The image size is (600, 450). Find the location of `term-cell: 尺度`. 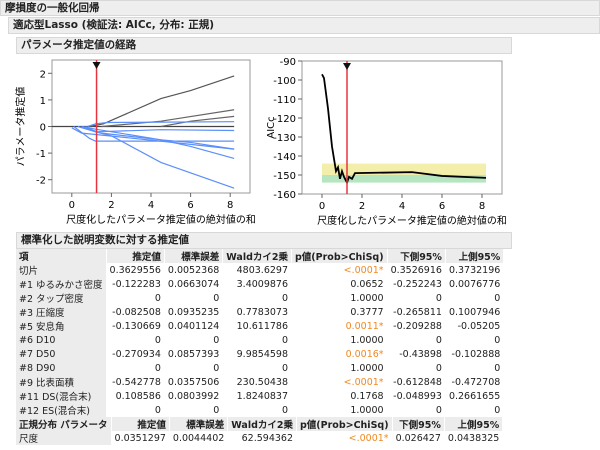

term-cell: 尺度 is located at coordinates (63, 438).